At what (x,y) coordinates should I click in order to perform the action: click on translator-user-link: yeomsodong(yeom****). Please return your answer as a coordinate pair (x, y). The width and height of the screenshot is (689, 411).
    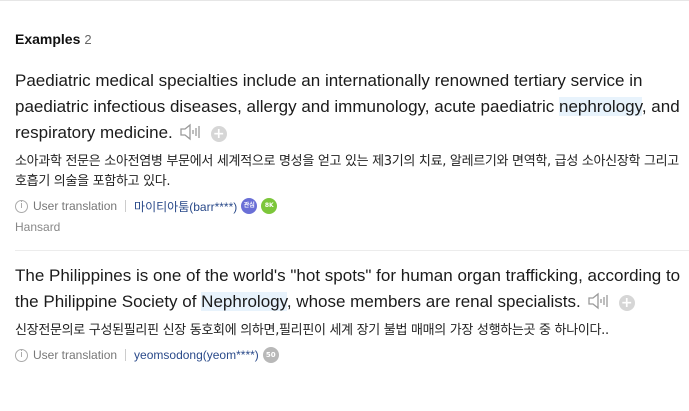
    Looking at the image, I should click on (196, 355).